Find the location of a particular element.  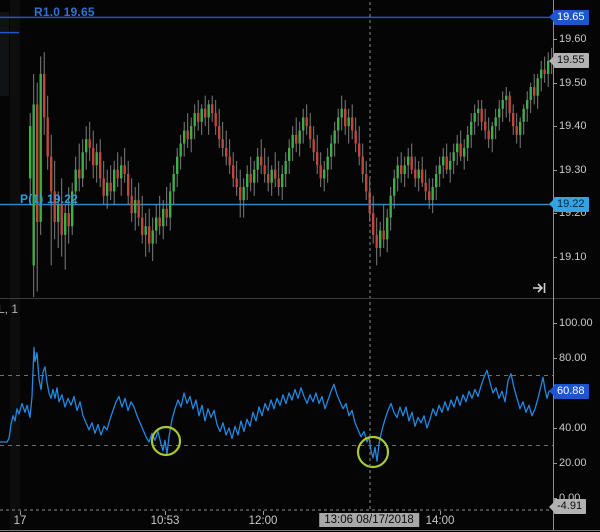

level-value-badge: 19.22 is located at coordinates (569, 204).